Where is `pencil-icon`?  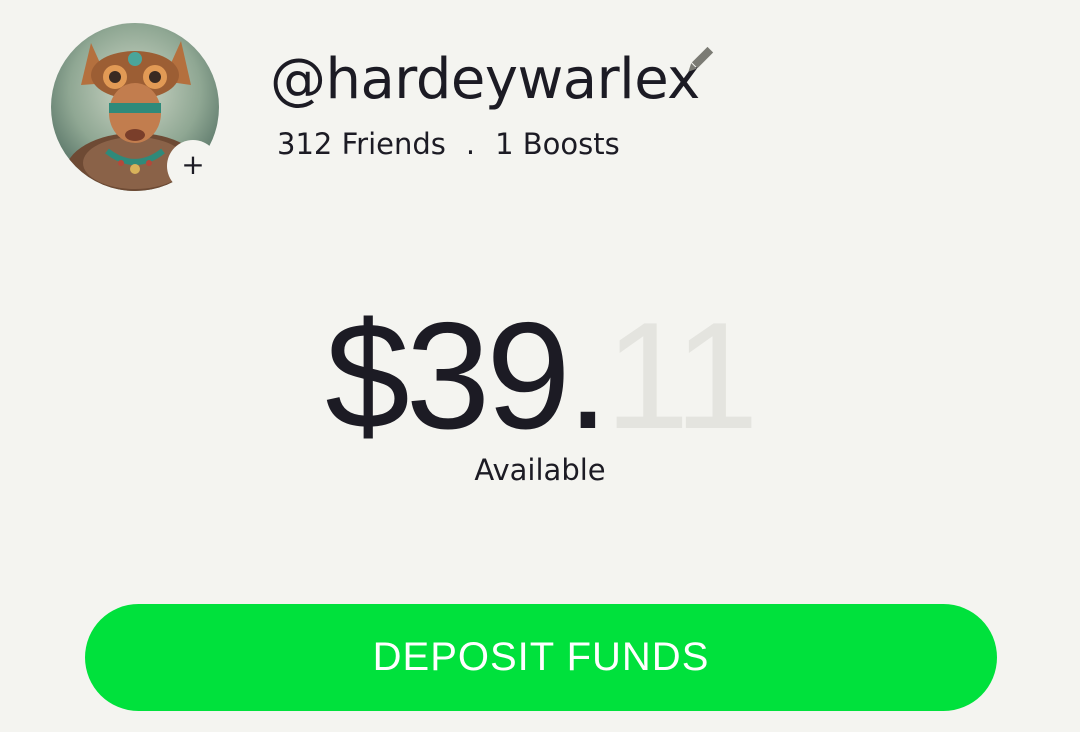
pencil-icon is located at coordinates (699, 61).